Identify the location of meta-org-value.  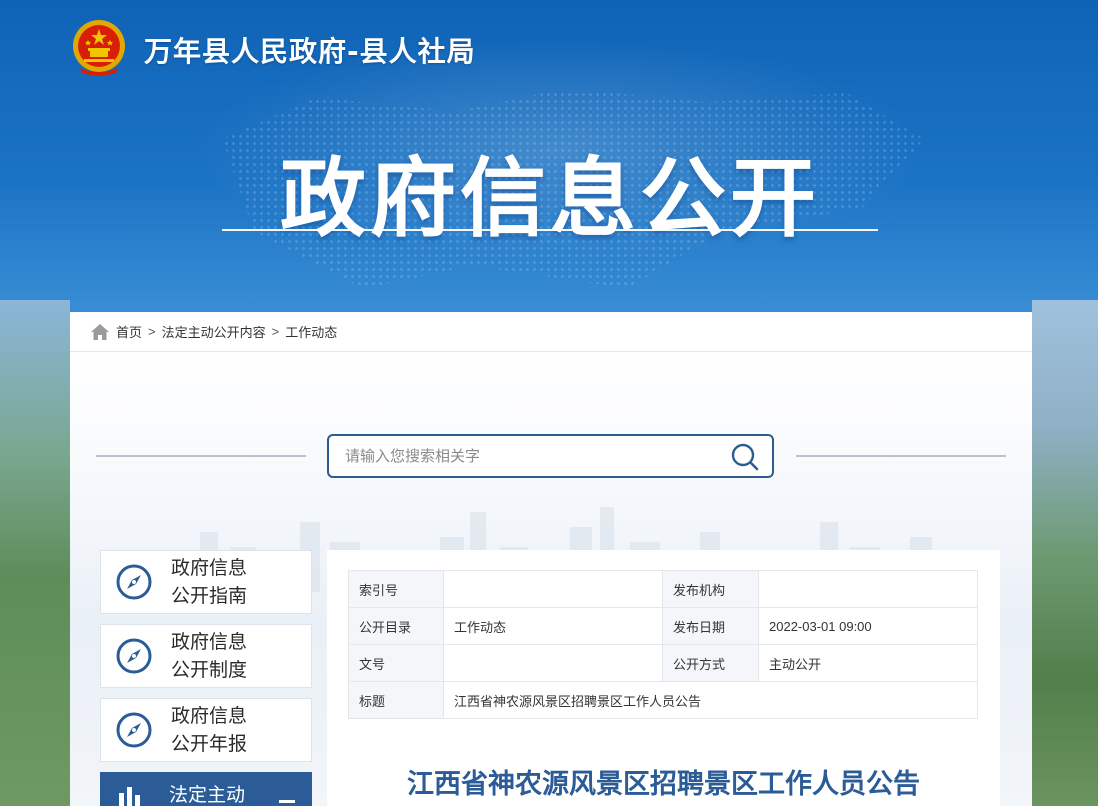
(868, 589).